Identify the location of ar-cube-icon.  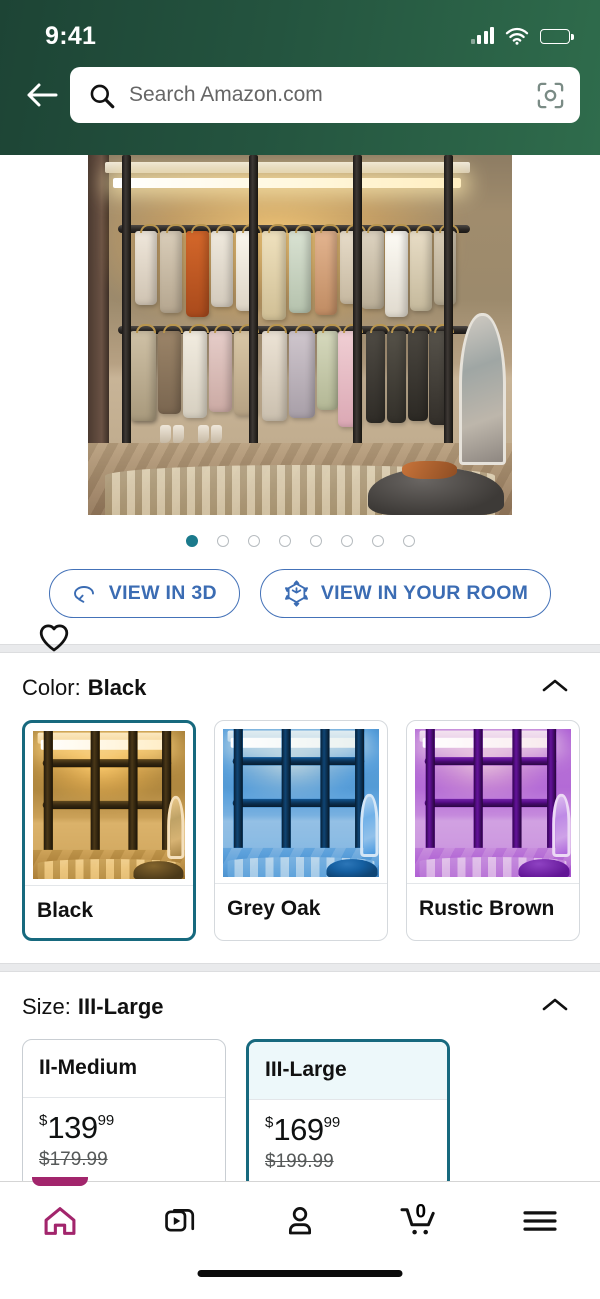
(296, 593).